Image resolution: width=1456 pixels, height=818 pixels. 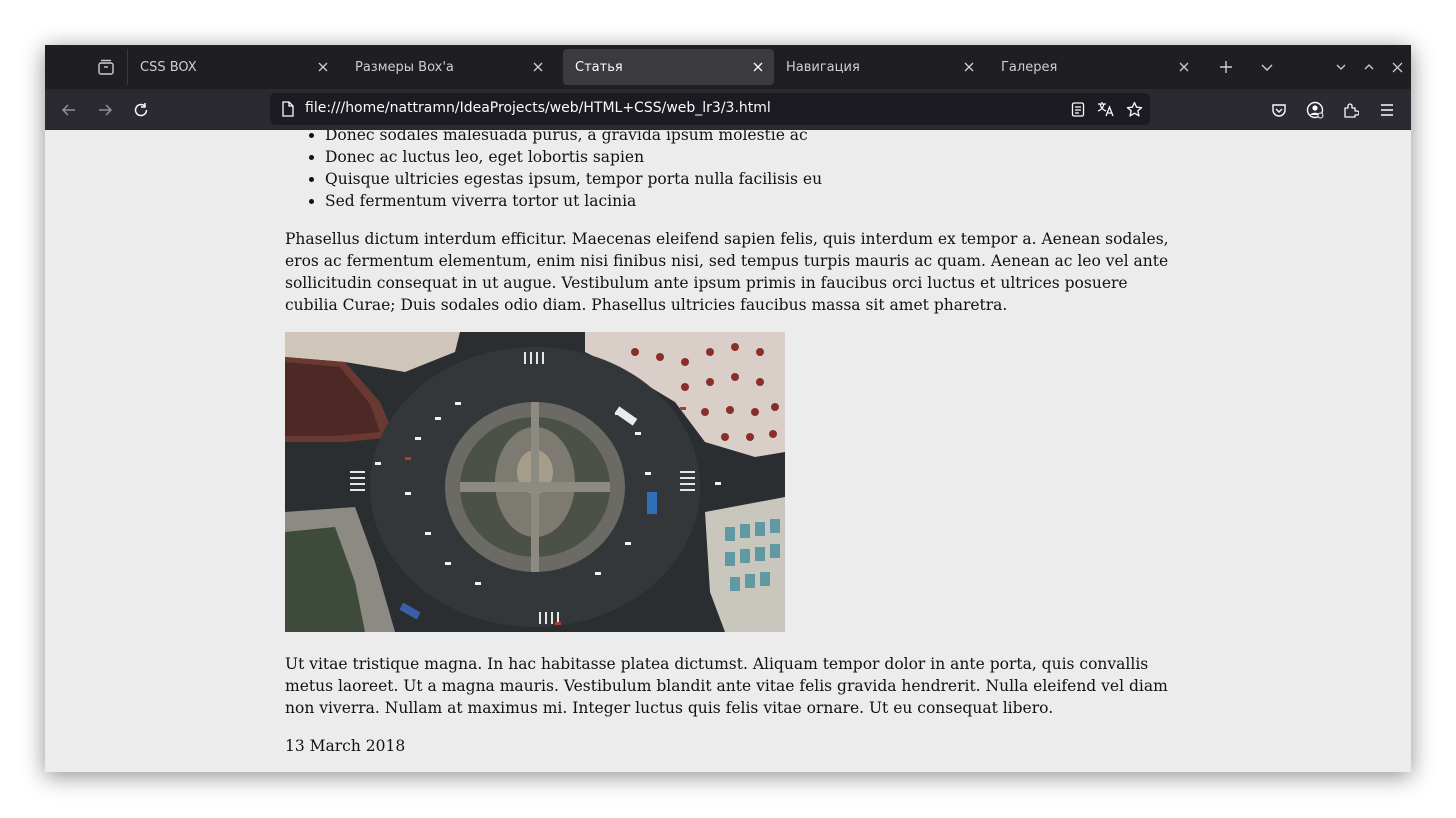 I want to click on list-all-tabs-chevron-icon, so click(x=1267, y=67).